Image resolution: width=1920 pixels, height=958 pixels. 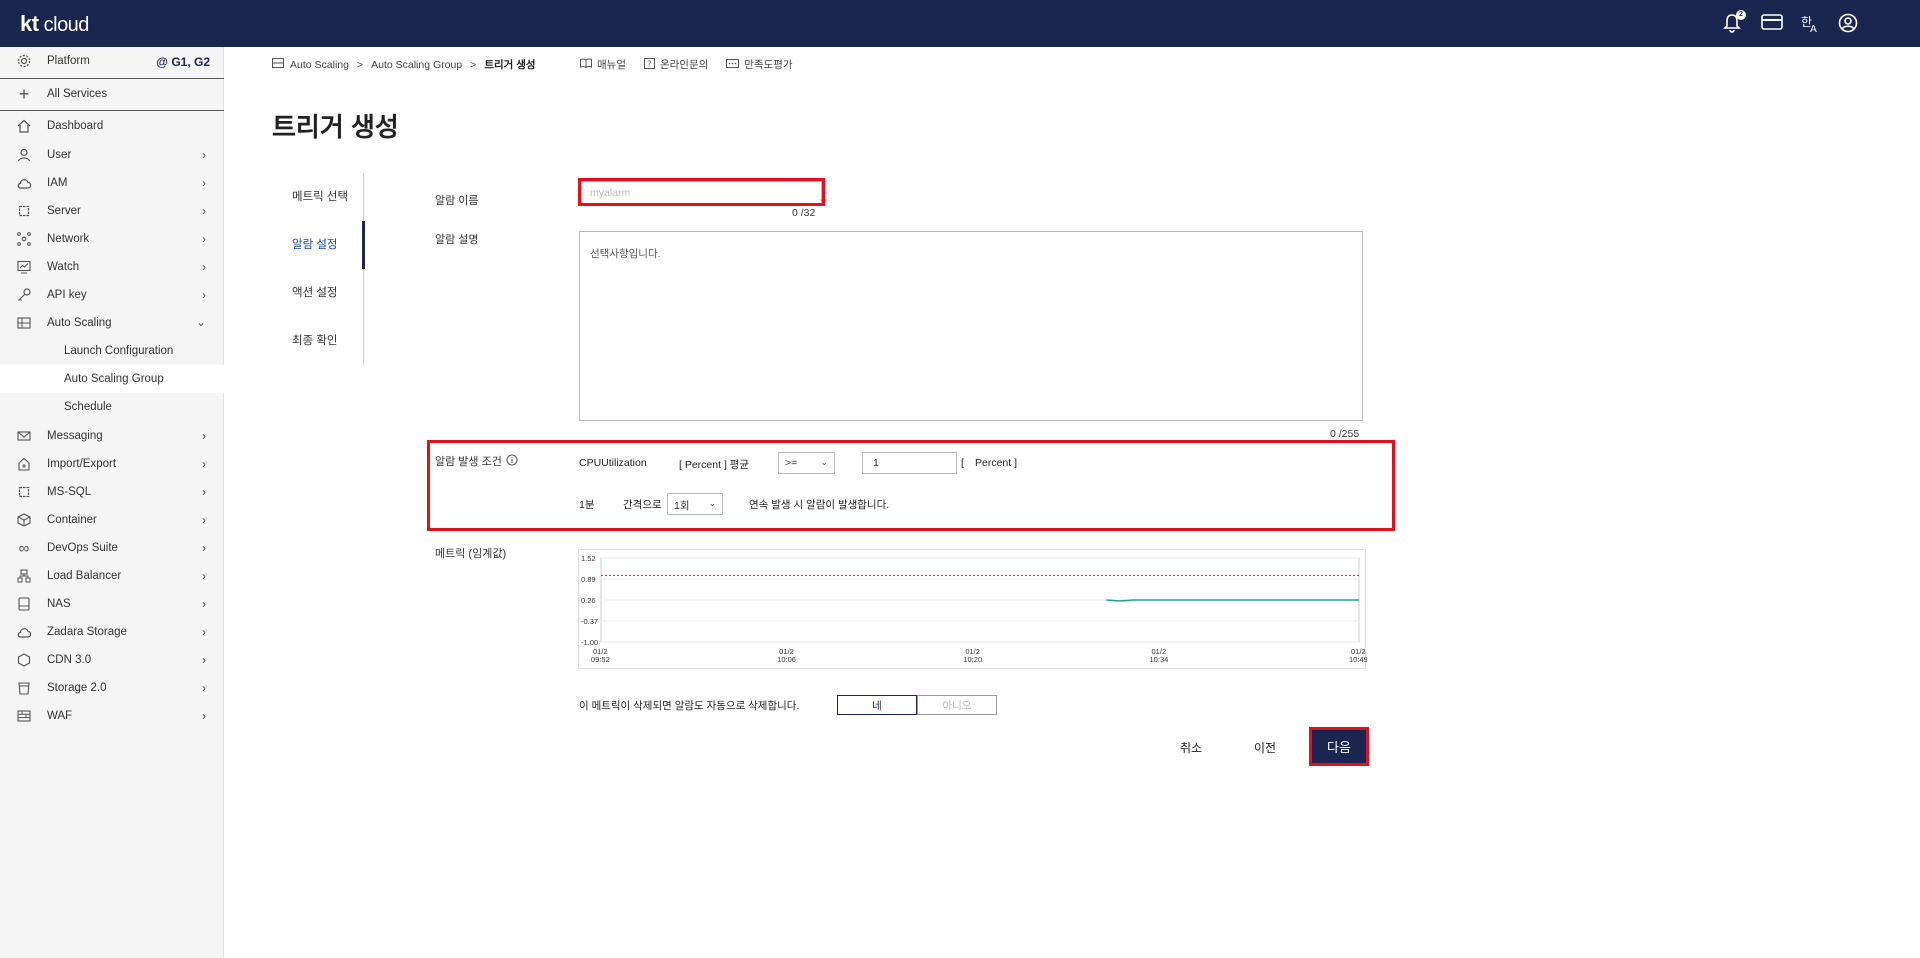 I want to click on y-tick-label: 0.89, so click(x=588, y=579).